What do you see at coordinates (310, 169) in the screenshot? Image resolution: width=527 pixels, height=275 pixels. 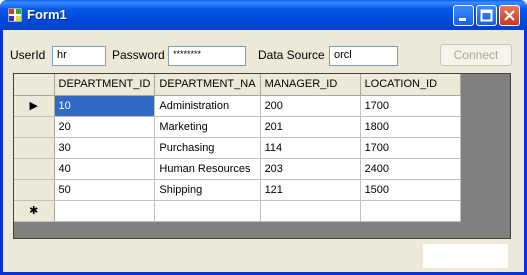 I see `cell-manager-id: 203` at bounding box center [310, 169].